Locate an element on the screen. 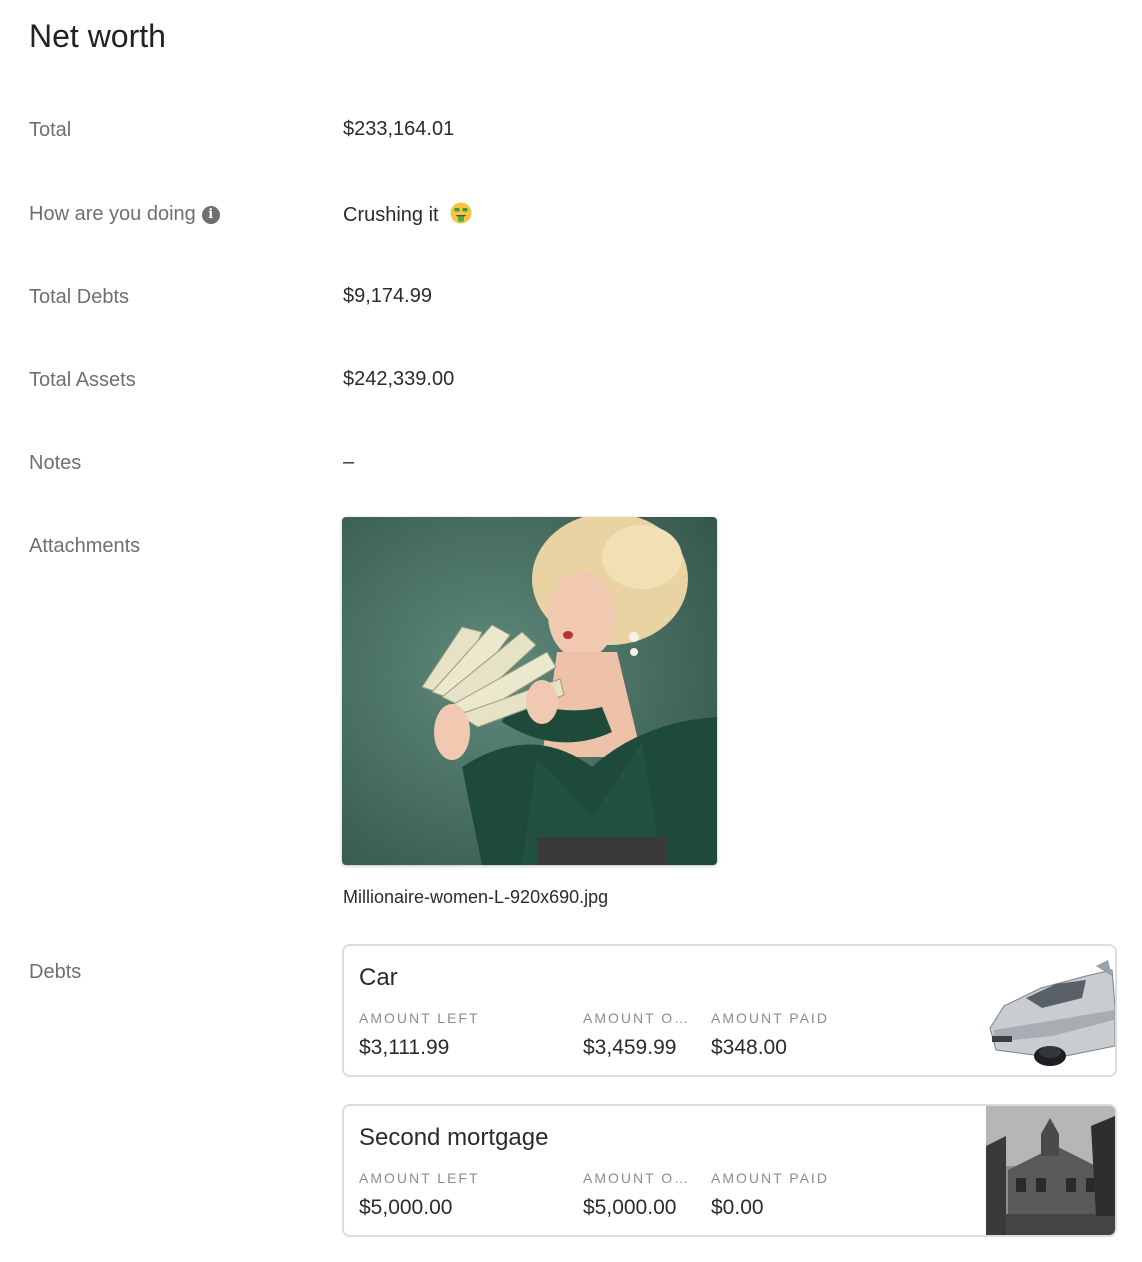 Image resolution: width=1142 pixels, height=1262 pixels. amount-paid-column: AMOUNT PAID $0.00 is located at coordinates (811, 1195).